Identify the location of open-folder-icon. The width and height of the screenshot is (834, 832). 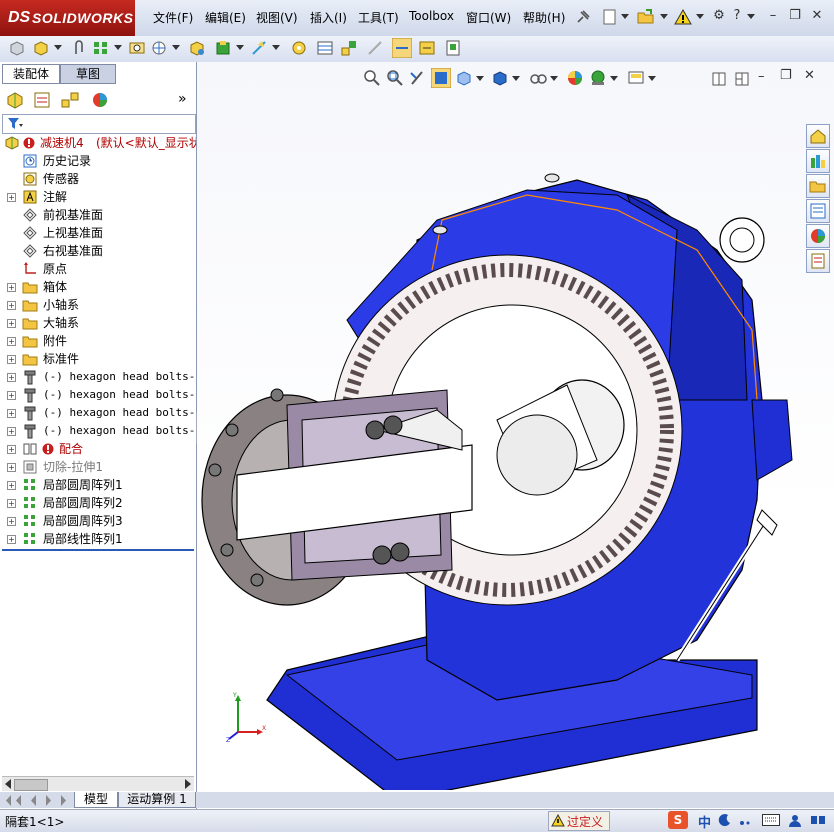
(646, 17).